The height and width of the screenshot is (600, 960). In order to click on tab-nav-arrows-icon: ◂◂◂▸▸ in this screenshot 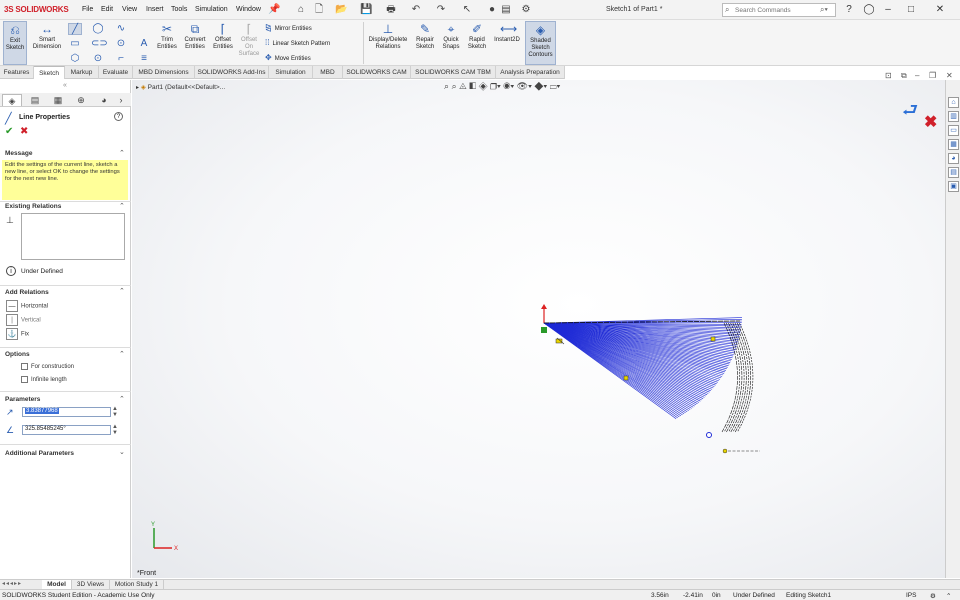, I will do `click(12, 583)`.